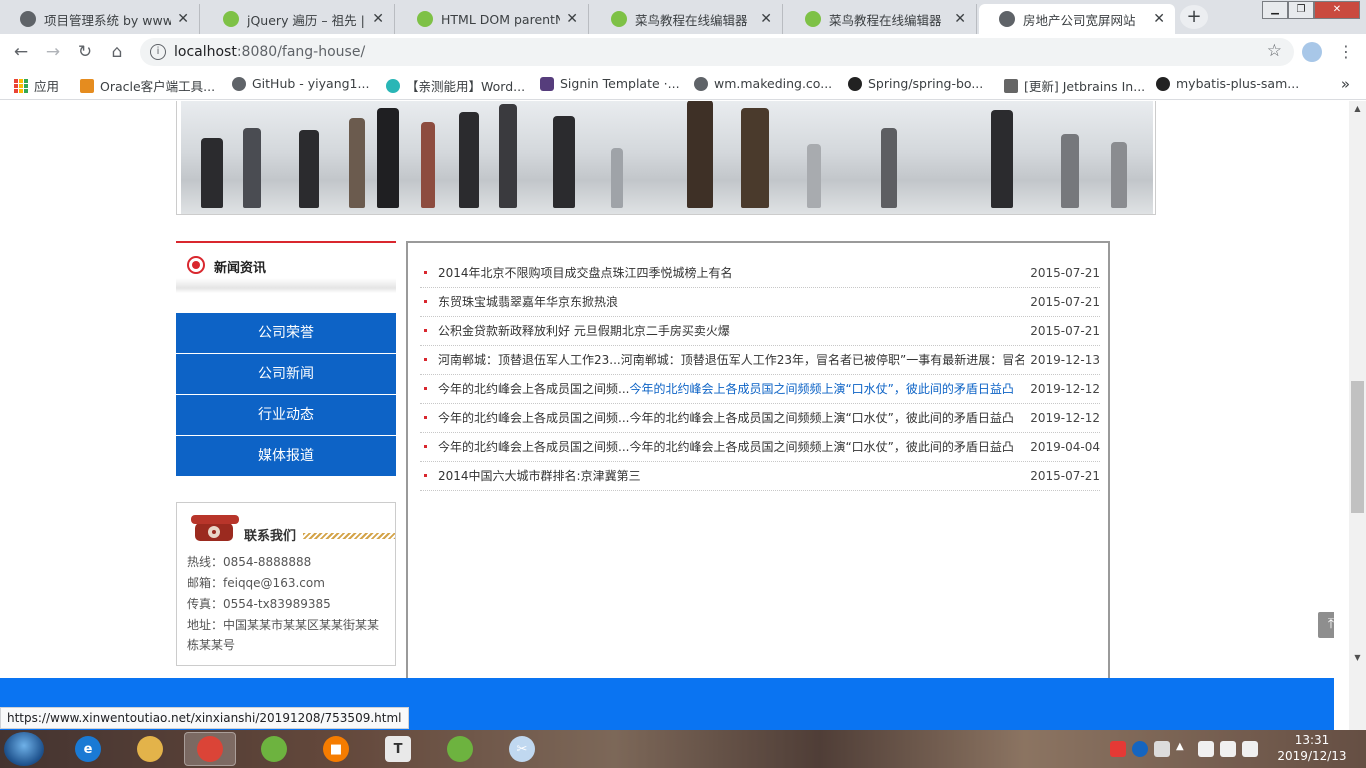 The image size is (1366, 768). Describe the element at coordinates (1007, 19) in the screenshot. I see `globe-icon` at that location.